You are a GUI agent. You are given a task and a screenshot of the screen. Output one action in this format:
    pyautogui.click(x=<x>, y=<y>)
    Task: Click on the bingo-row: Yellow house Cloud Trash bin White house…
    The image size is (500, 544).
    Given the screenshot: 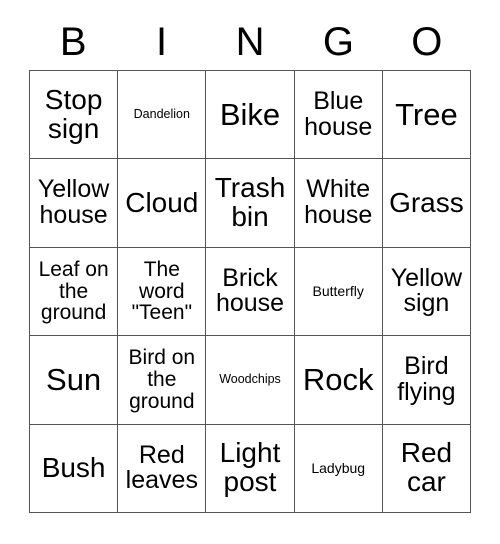 What is the action you would take?
    pyautogui.click(x=251, y=203)
    